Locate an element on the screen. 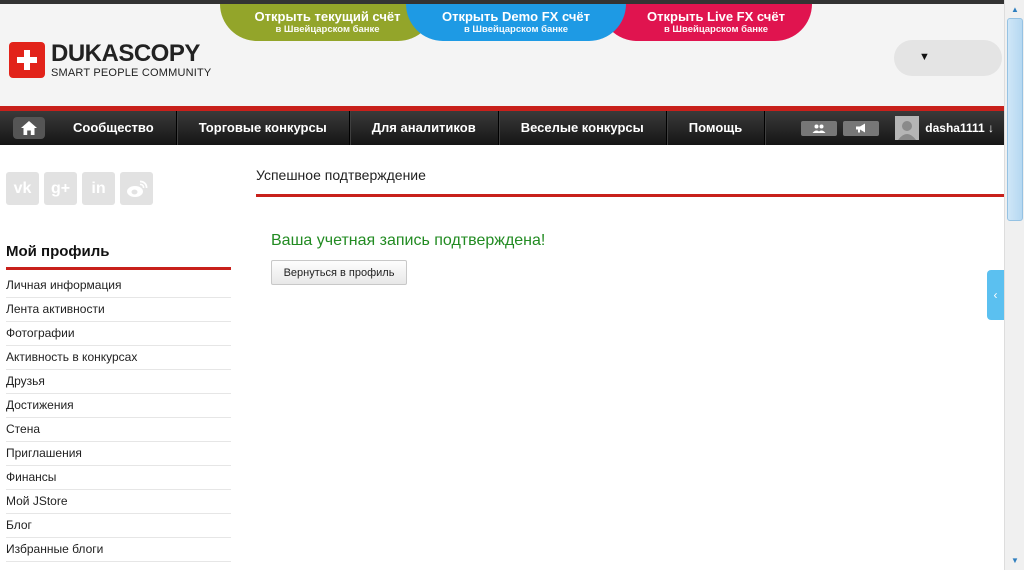 The width and height of the screenshot is (1024, 570). scroll-up-icon: ▲ is located at coordinates (1015, 9).